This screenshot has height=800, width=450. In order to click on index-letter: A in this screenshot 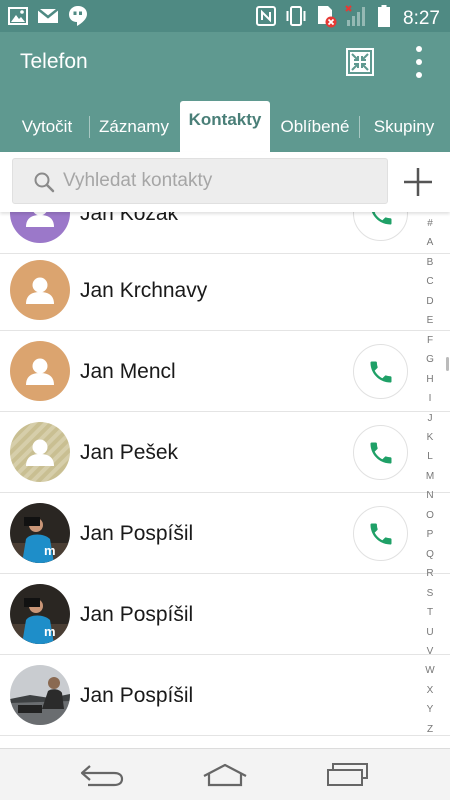, I will do `click(430, 243)`.